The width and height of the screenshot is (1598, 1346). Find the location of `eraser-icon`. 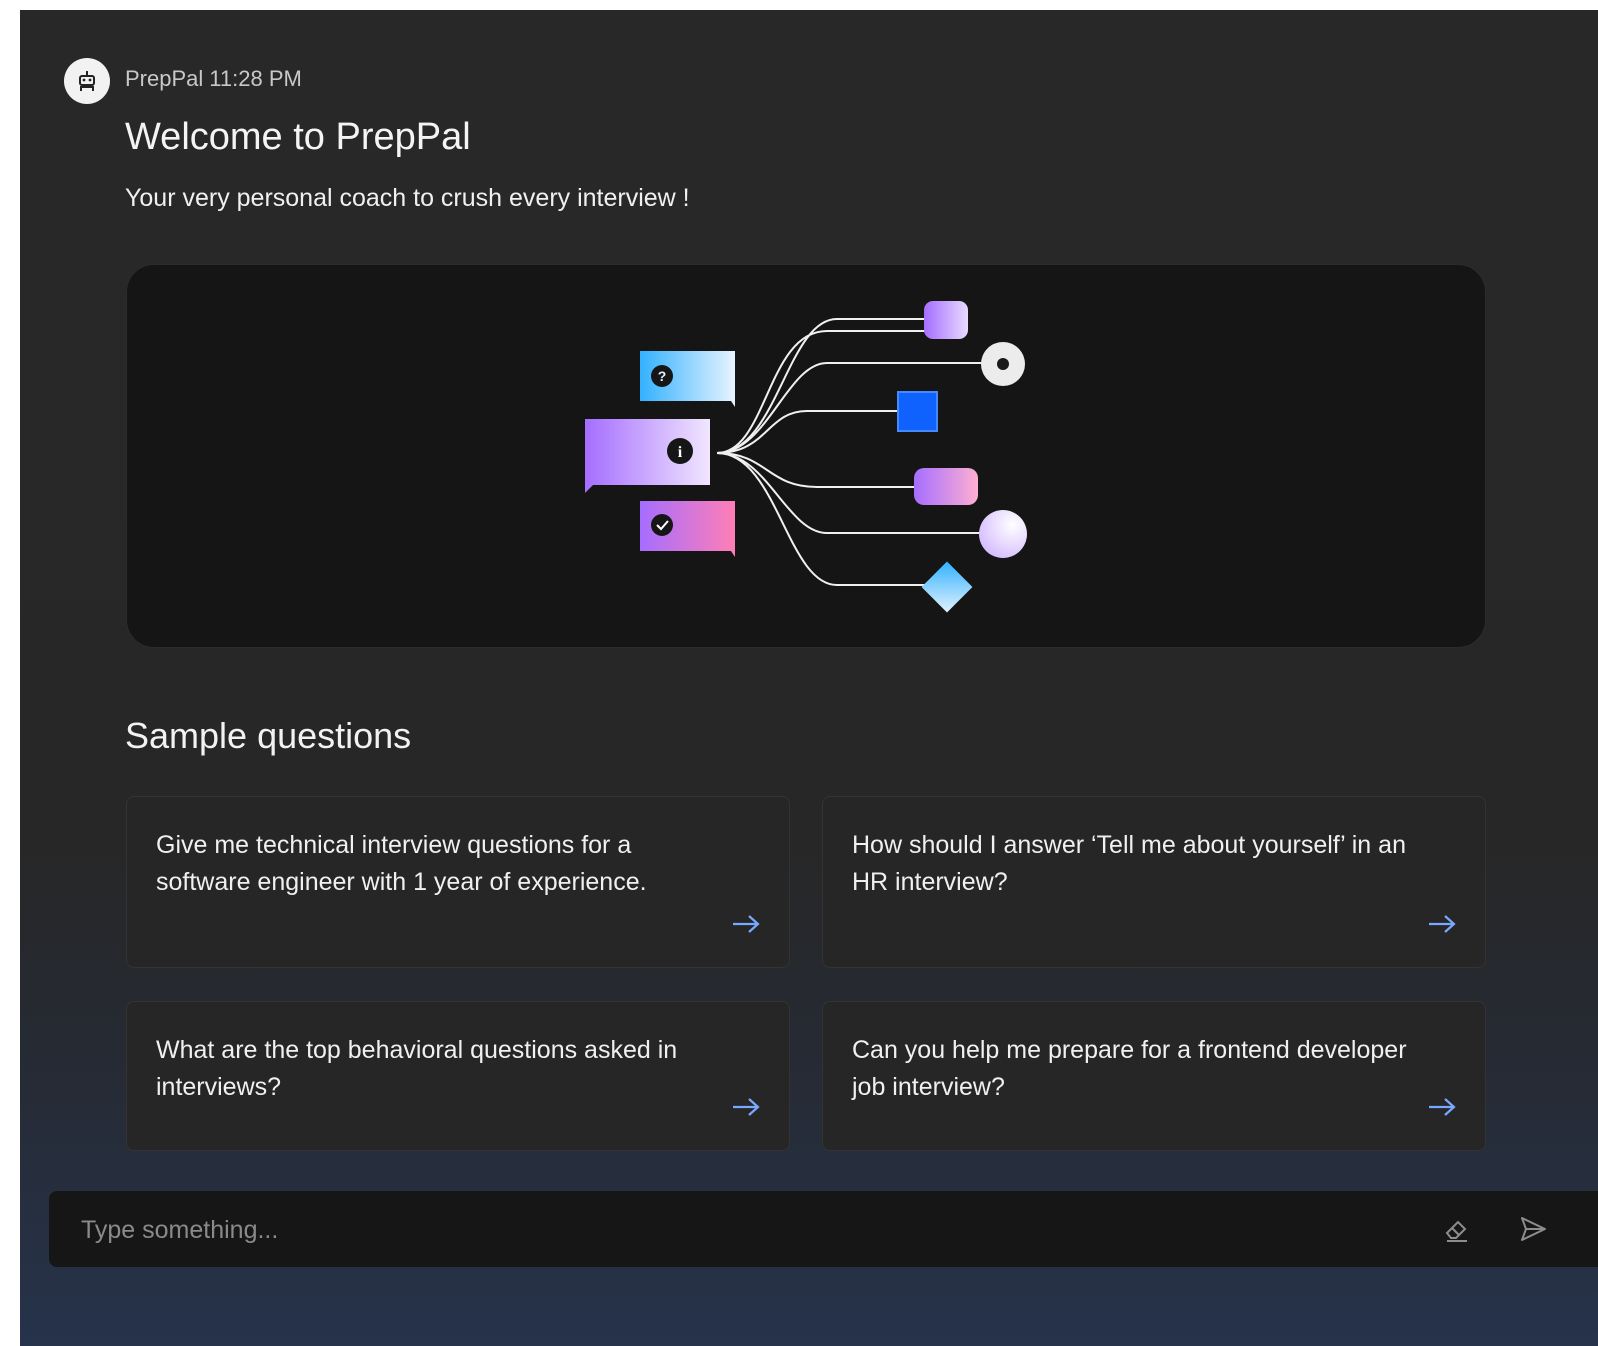

eraser-icon is located at coordinates (1457, 1229).